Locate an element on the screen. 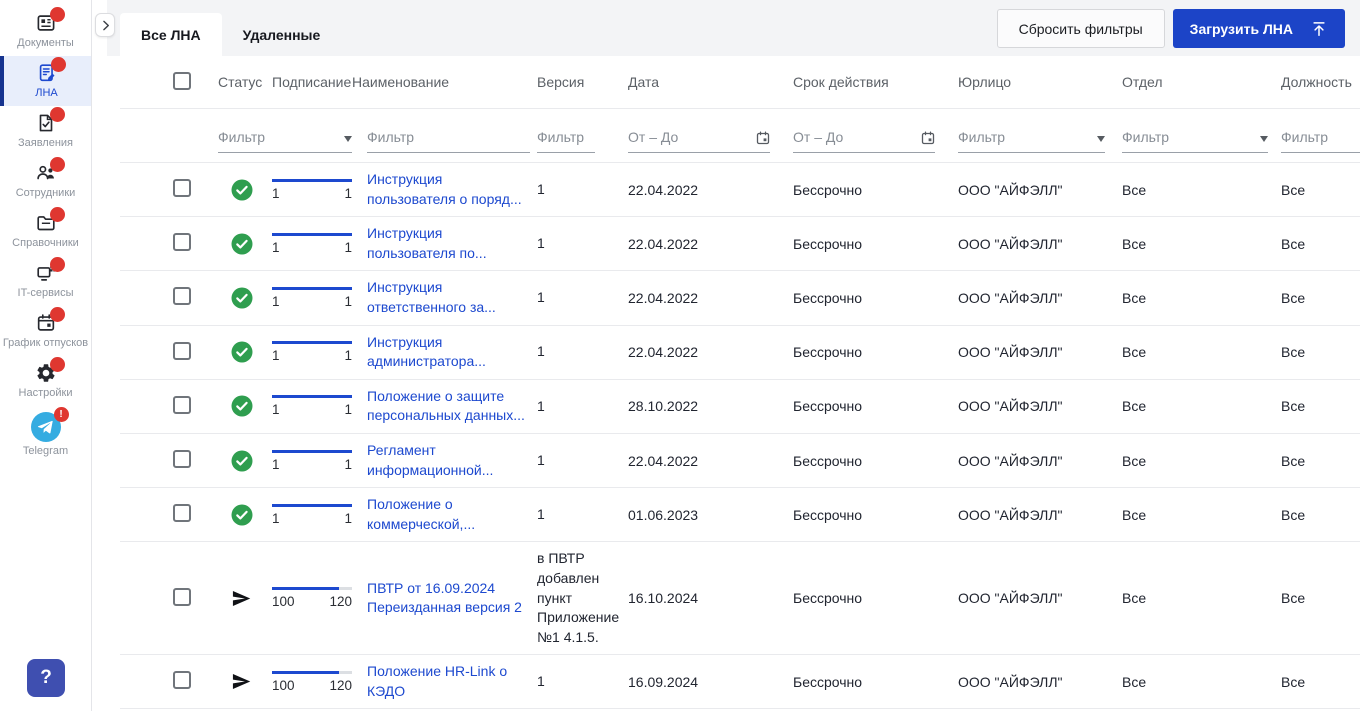  entity-cell: ООО "АЙФЭЛЛ" is located at coordinates (1010, 352).